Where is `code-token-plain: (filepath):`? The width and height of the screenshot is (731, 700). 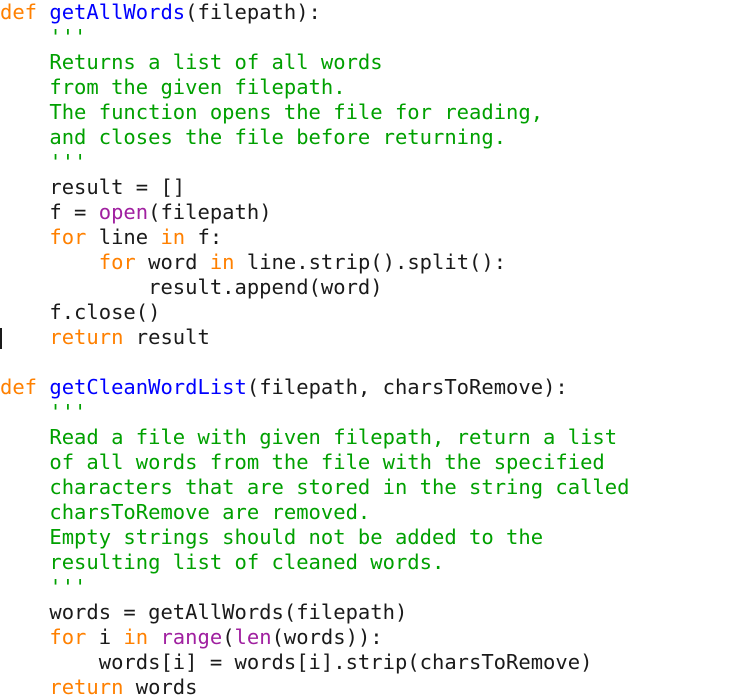
code-token-plain: (filepath): is located at coordinates (253, 12).